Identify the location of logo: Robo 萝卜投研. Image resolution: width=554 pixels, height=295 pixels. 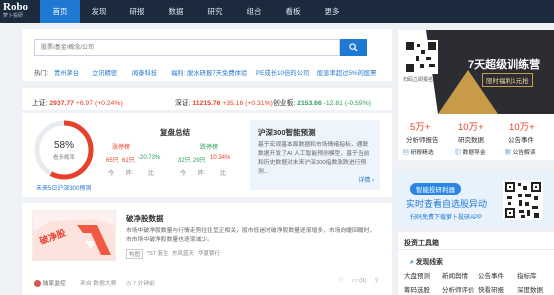
(20, 10).